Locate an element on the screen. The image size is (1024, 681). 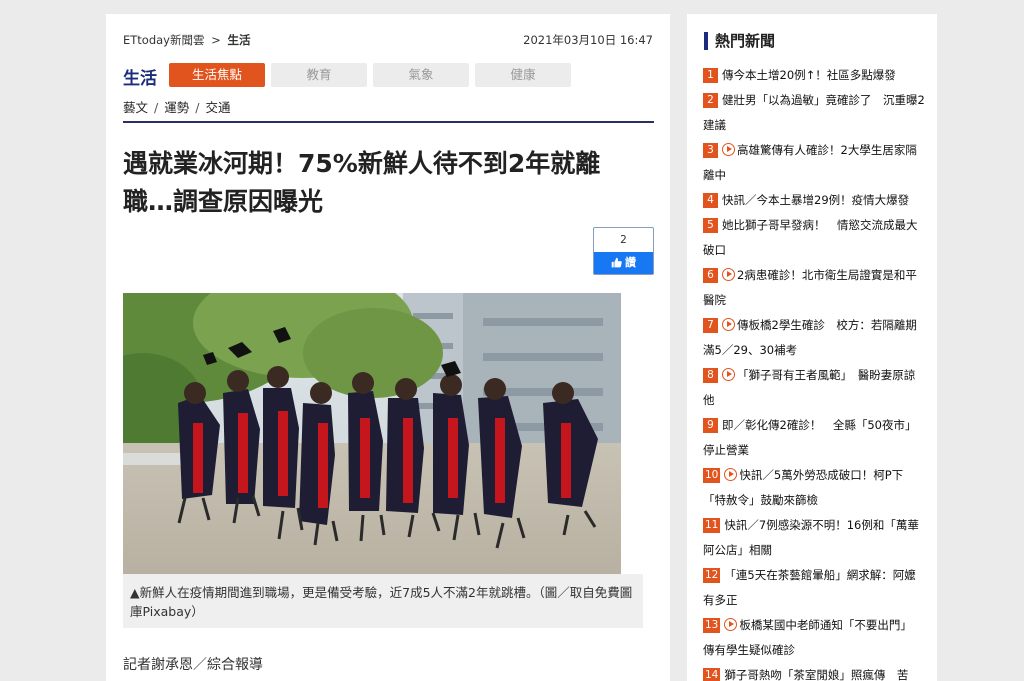
hot-news-item: 14 獅子哥熱吻「茶室閒娘」照瘋傳 苦 is located at coordinates (814, 672).